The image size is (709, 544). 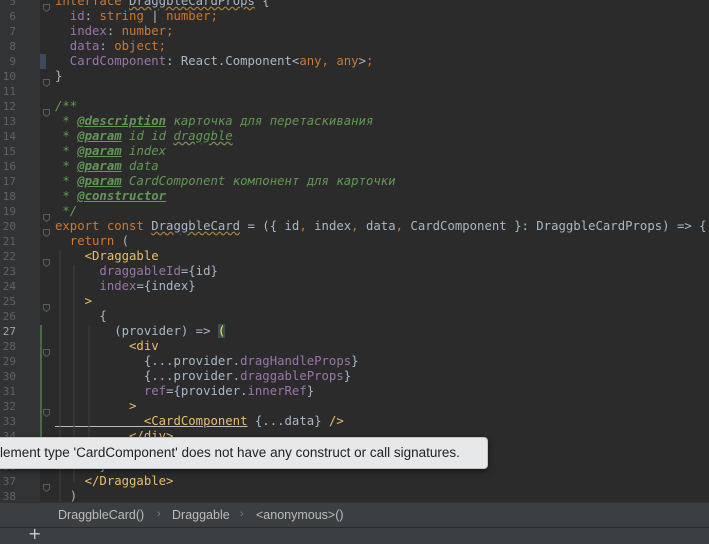 What do you see at coordinates (354, 78) in the screenshot?
I see `code-line: 10}` at bounding box center [354, 78].